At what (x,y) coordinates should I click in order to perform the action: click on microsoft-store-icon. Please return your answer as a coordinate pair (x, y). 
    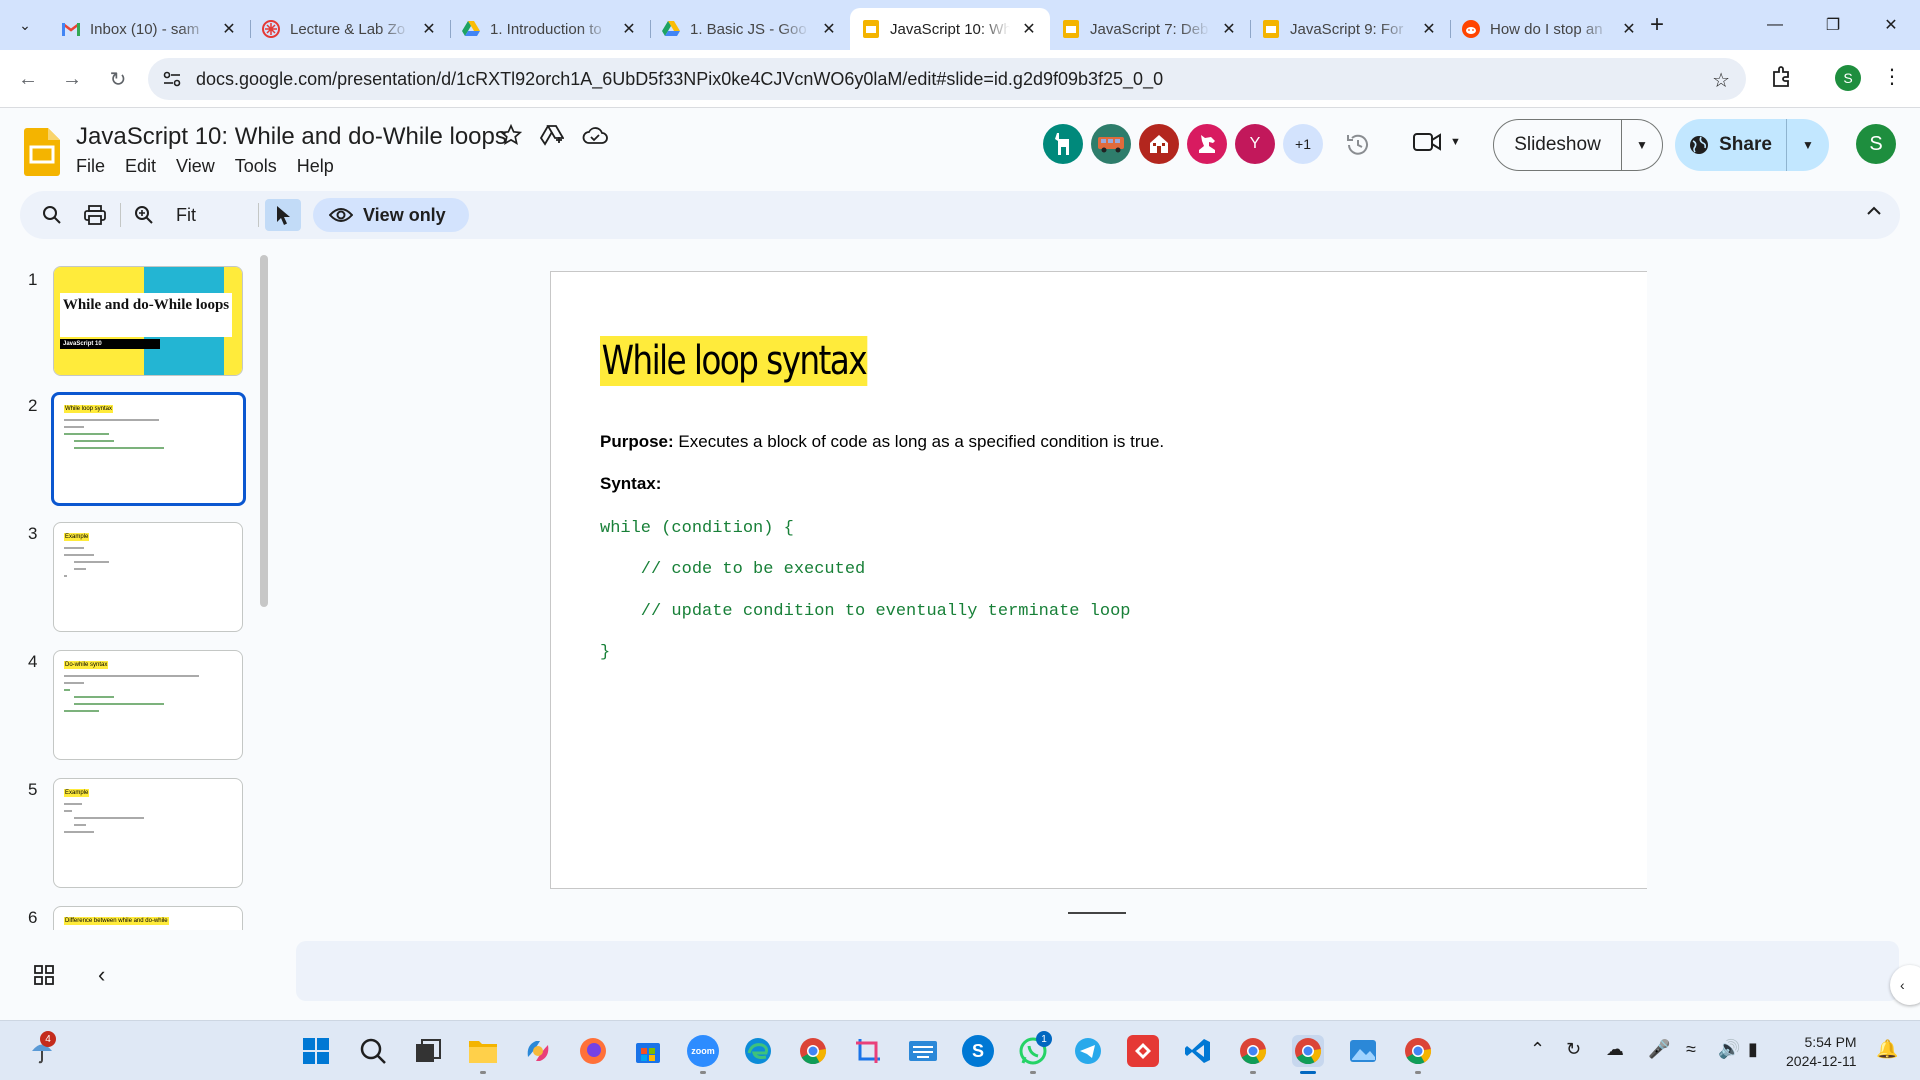
    Looking at the image, I should click on (648, 1051).